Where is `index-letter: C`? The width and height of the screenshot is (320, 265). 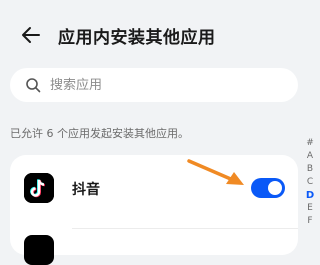 index-letter: C is located at coordinates (310, 182).